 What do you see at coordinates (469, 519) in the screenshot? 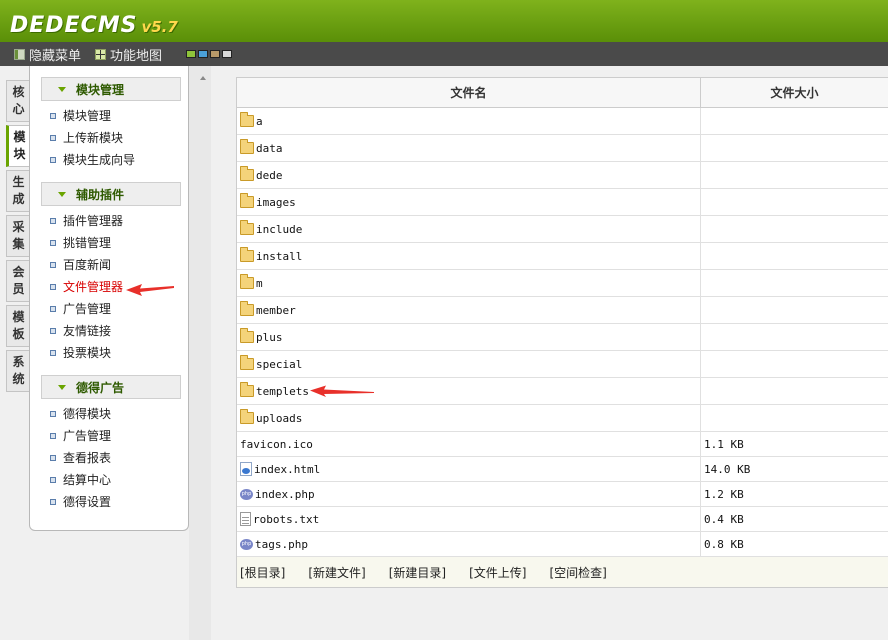
I see `file-name-cell: robots.txt` at bounding box center [469, 519].